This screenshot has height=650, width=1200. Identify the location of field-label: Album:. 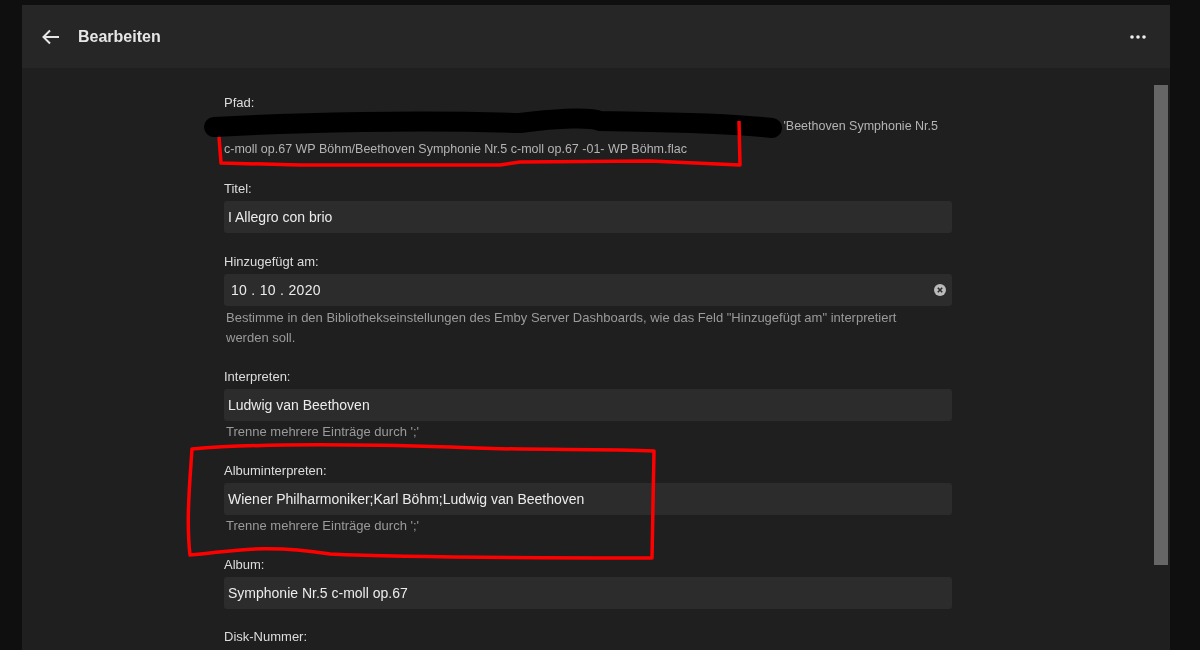
(244, 564).